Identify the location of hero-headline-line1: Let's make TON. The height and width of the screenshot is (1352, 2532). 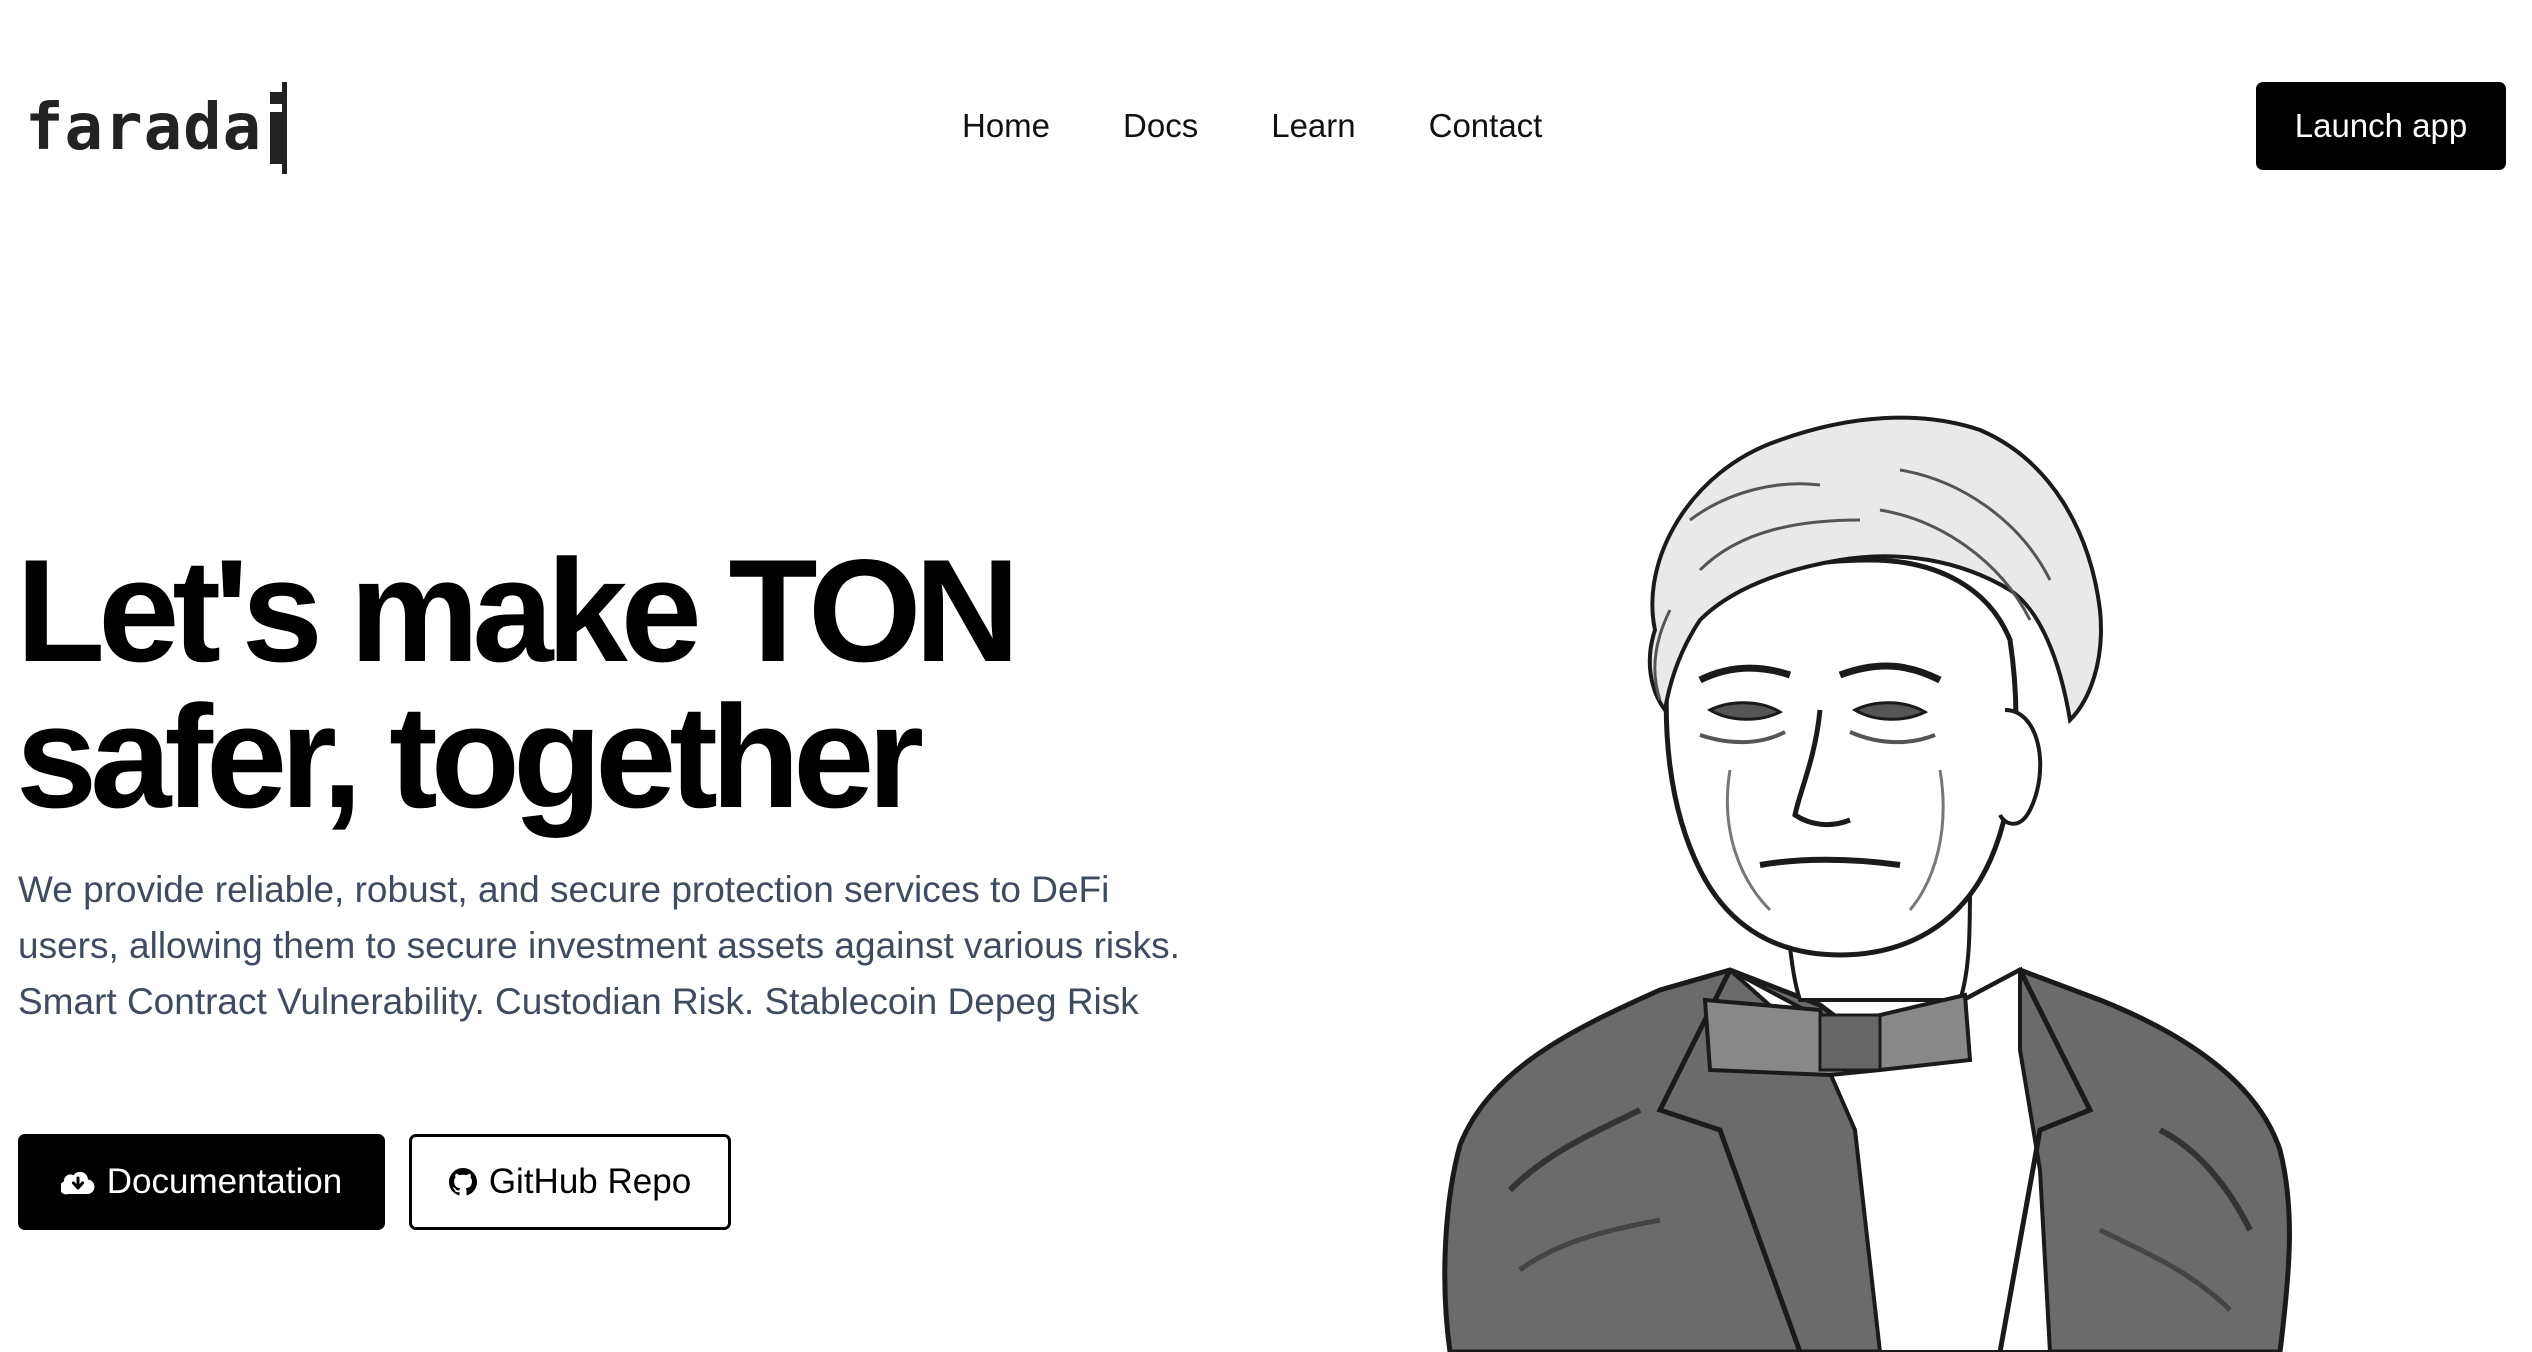
(518, 610).